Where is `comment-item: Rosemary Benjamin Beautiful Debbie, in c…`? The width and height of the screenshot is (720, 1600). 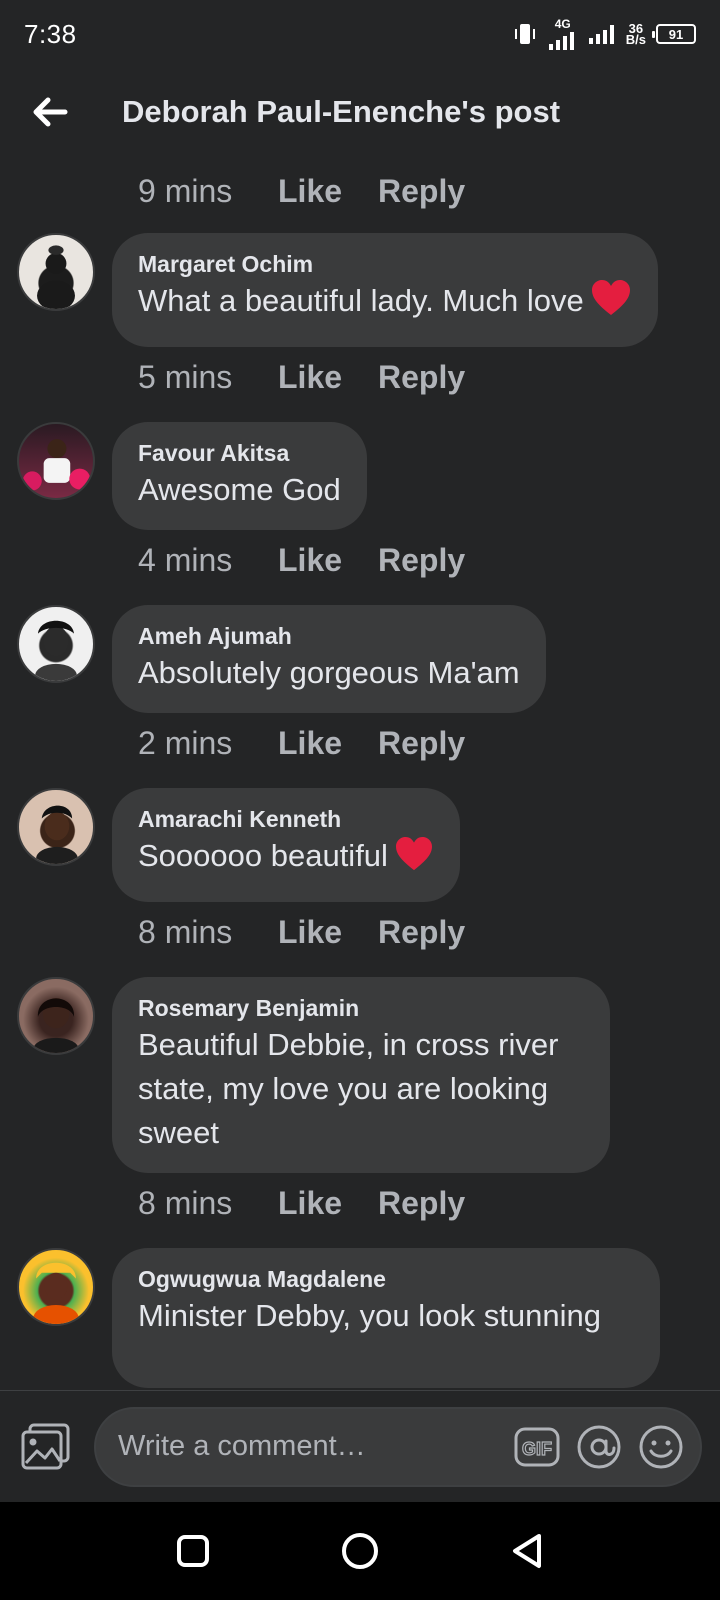 comment-item: Rosemary Benjamin Beautiful Debbie, in c… is located at coordinates (360, 1075).